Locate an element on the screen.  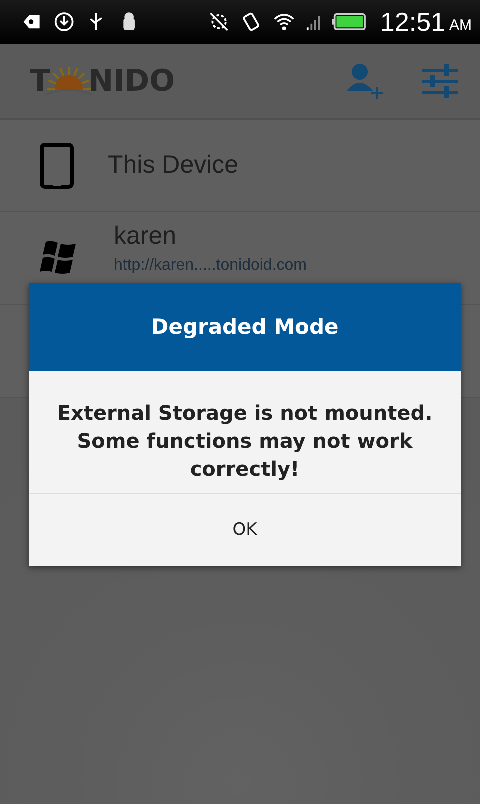
ok-button: OK is located at coordinates (245, 530).